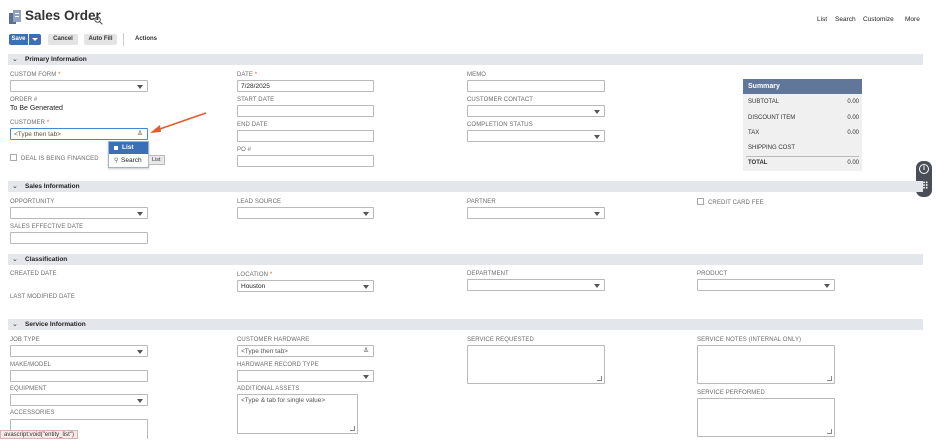 The height and width of the screenshot is (440, 936). Describe the element at coordinates (912, 19) in the screenshot. I see `header-nav-more: More` at that location.